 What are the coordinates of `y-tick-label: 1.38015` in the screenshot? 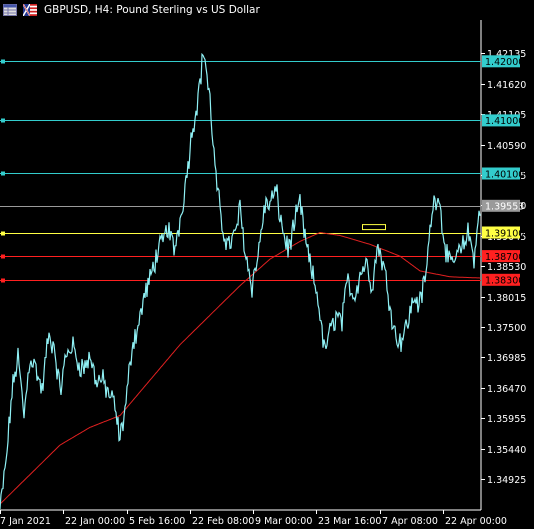 It's located at (506, 298).